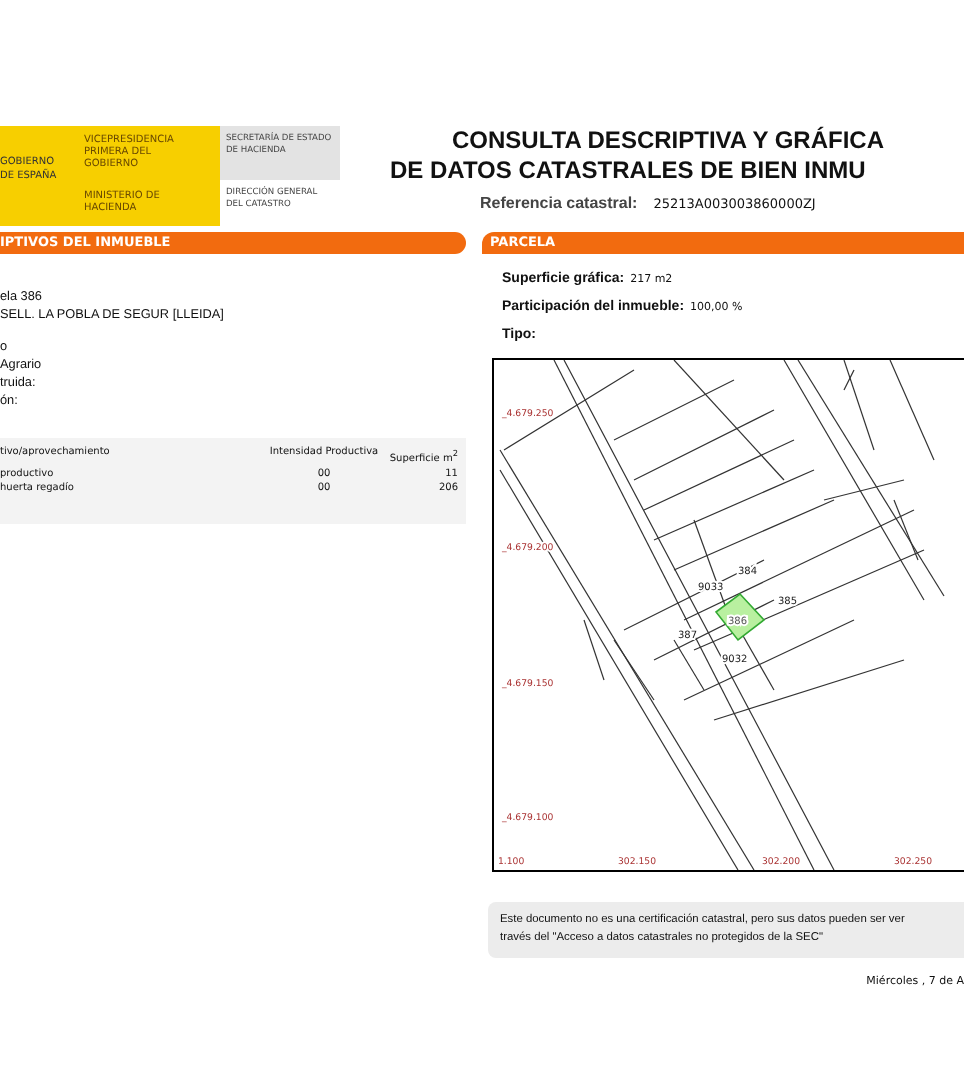 Image resolution: width=964 pixels, height=1084 pixels. What do you see at coordinates (559, 203) in the screenshot?
I see `reference-label: Referencia catastral:` at bounding box center [559, 203].